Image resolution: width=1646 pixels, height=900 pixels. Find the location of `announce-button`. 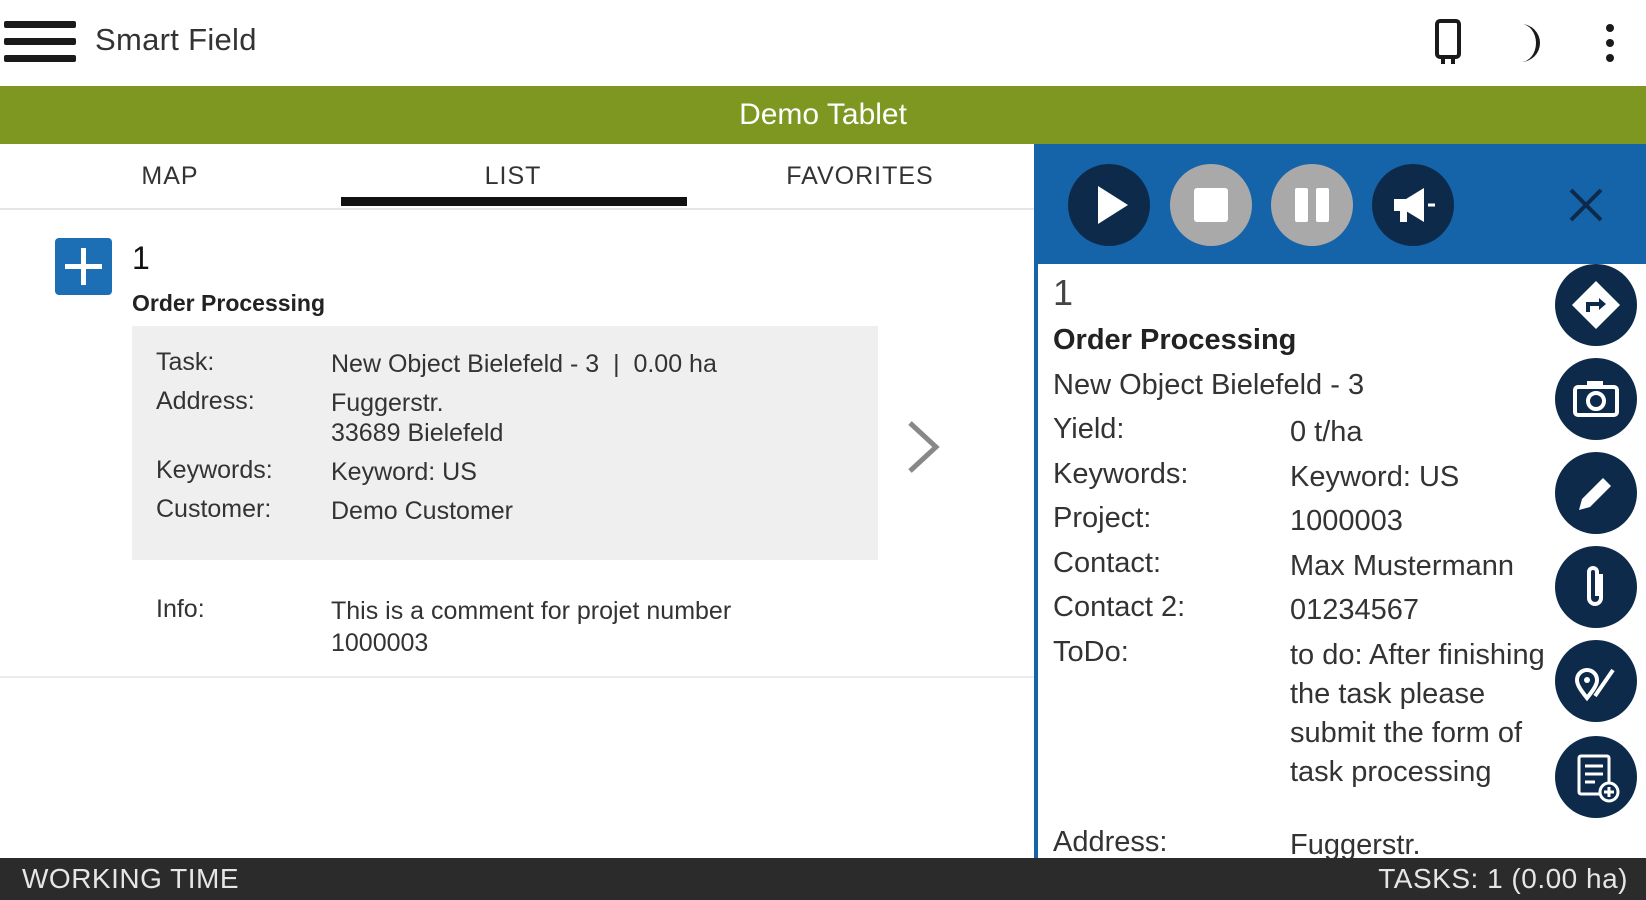

announce-button is located at coordinates (1413, 205).